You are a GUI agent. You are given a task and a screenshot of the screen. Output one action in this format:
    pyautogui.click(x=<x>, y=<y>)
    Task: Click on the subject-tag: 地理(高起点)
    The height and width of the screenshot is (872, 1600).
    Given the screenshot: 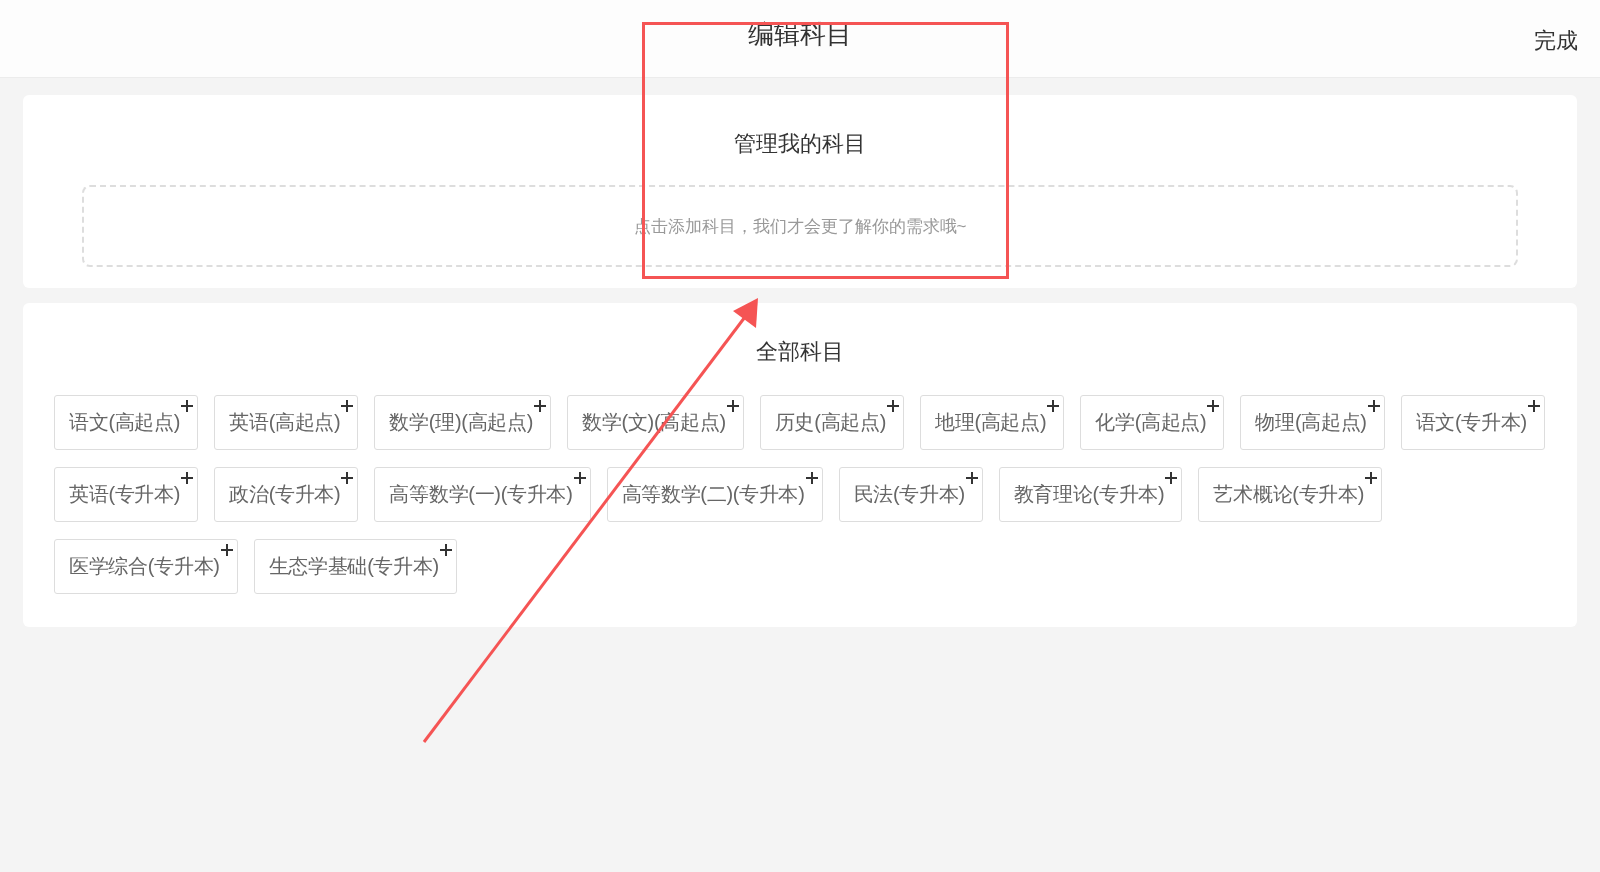 What is the action you would take?
    pyautogui.click(x=992, y=422)
    